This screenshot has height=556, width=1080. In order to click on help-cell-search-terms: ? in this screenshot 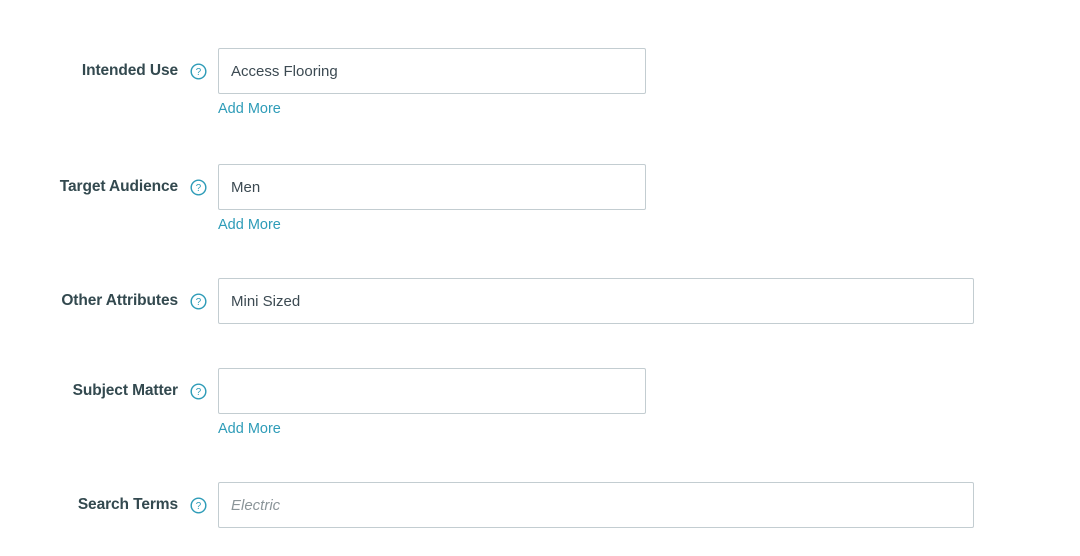, I will do `click(198, 505)`.